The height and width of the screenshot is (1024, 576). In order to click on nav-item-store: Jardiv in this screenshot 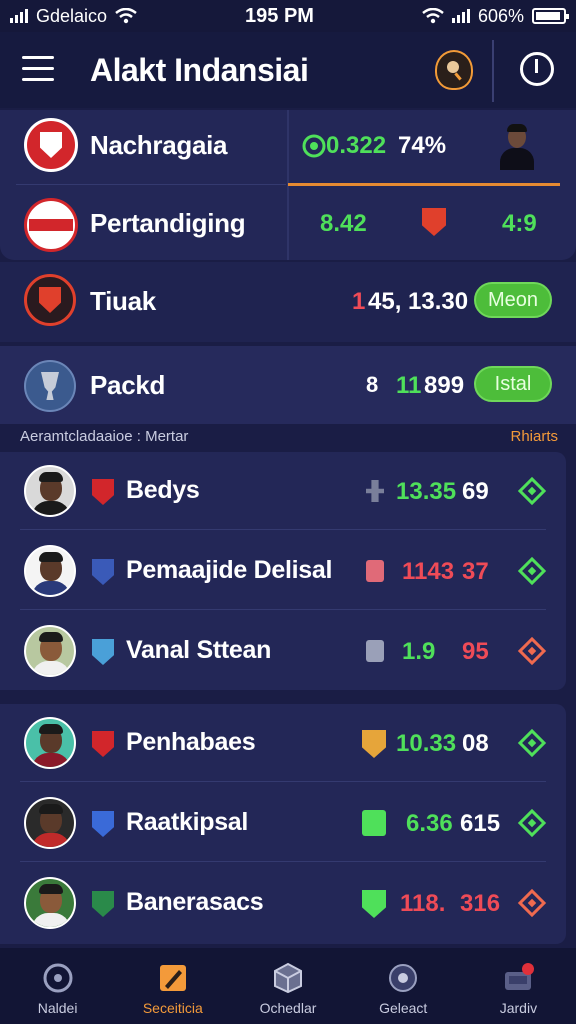, I will do `click(518, 986)`.